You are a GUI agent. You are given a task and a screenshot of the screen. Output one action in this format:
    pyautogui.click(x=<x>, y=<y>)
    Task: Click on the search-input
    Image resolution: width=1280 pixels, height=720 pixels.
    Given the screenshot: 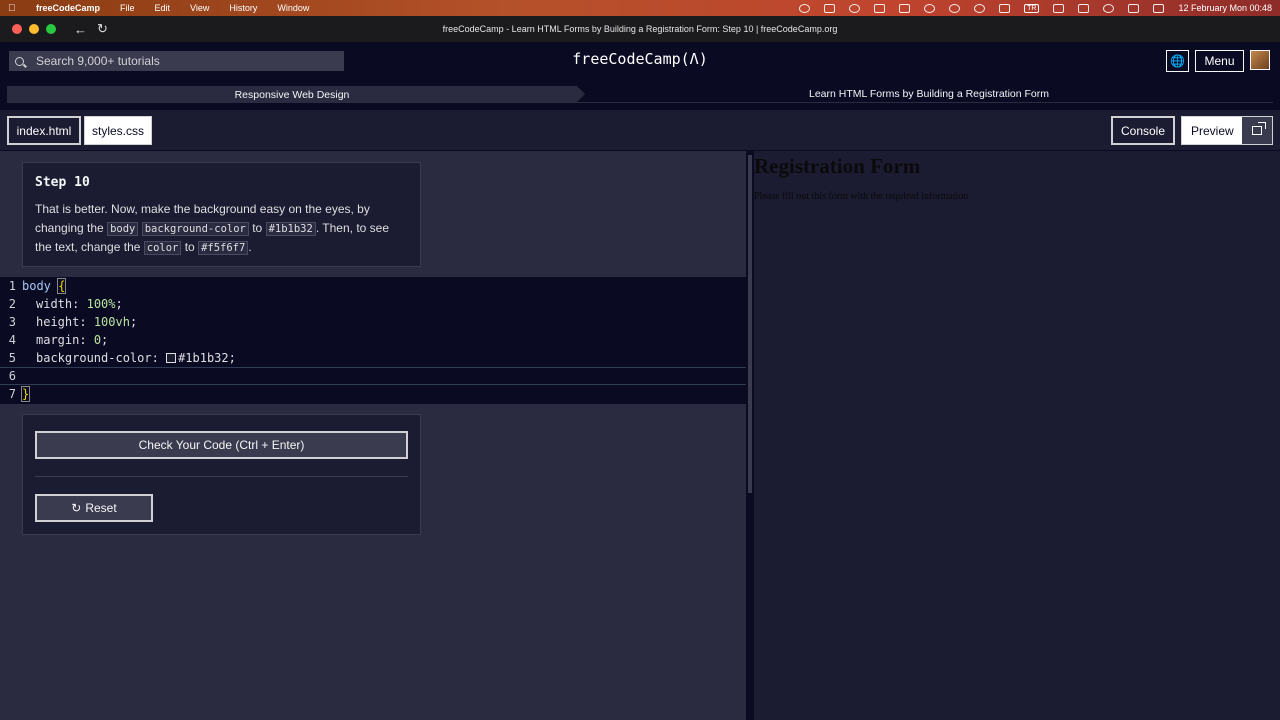 What is the action you would take?
    pyautogui.click(x=181, y=61)
    